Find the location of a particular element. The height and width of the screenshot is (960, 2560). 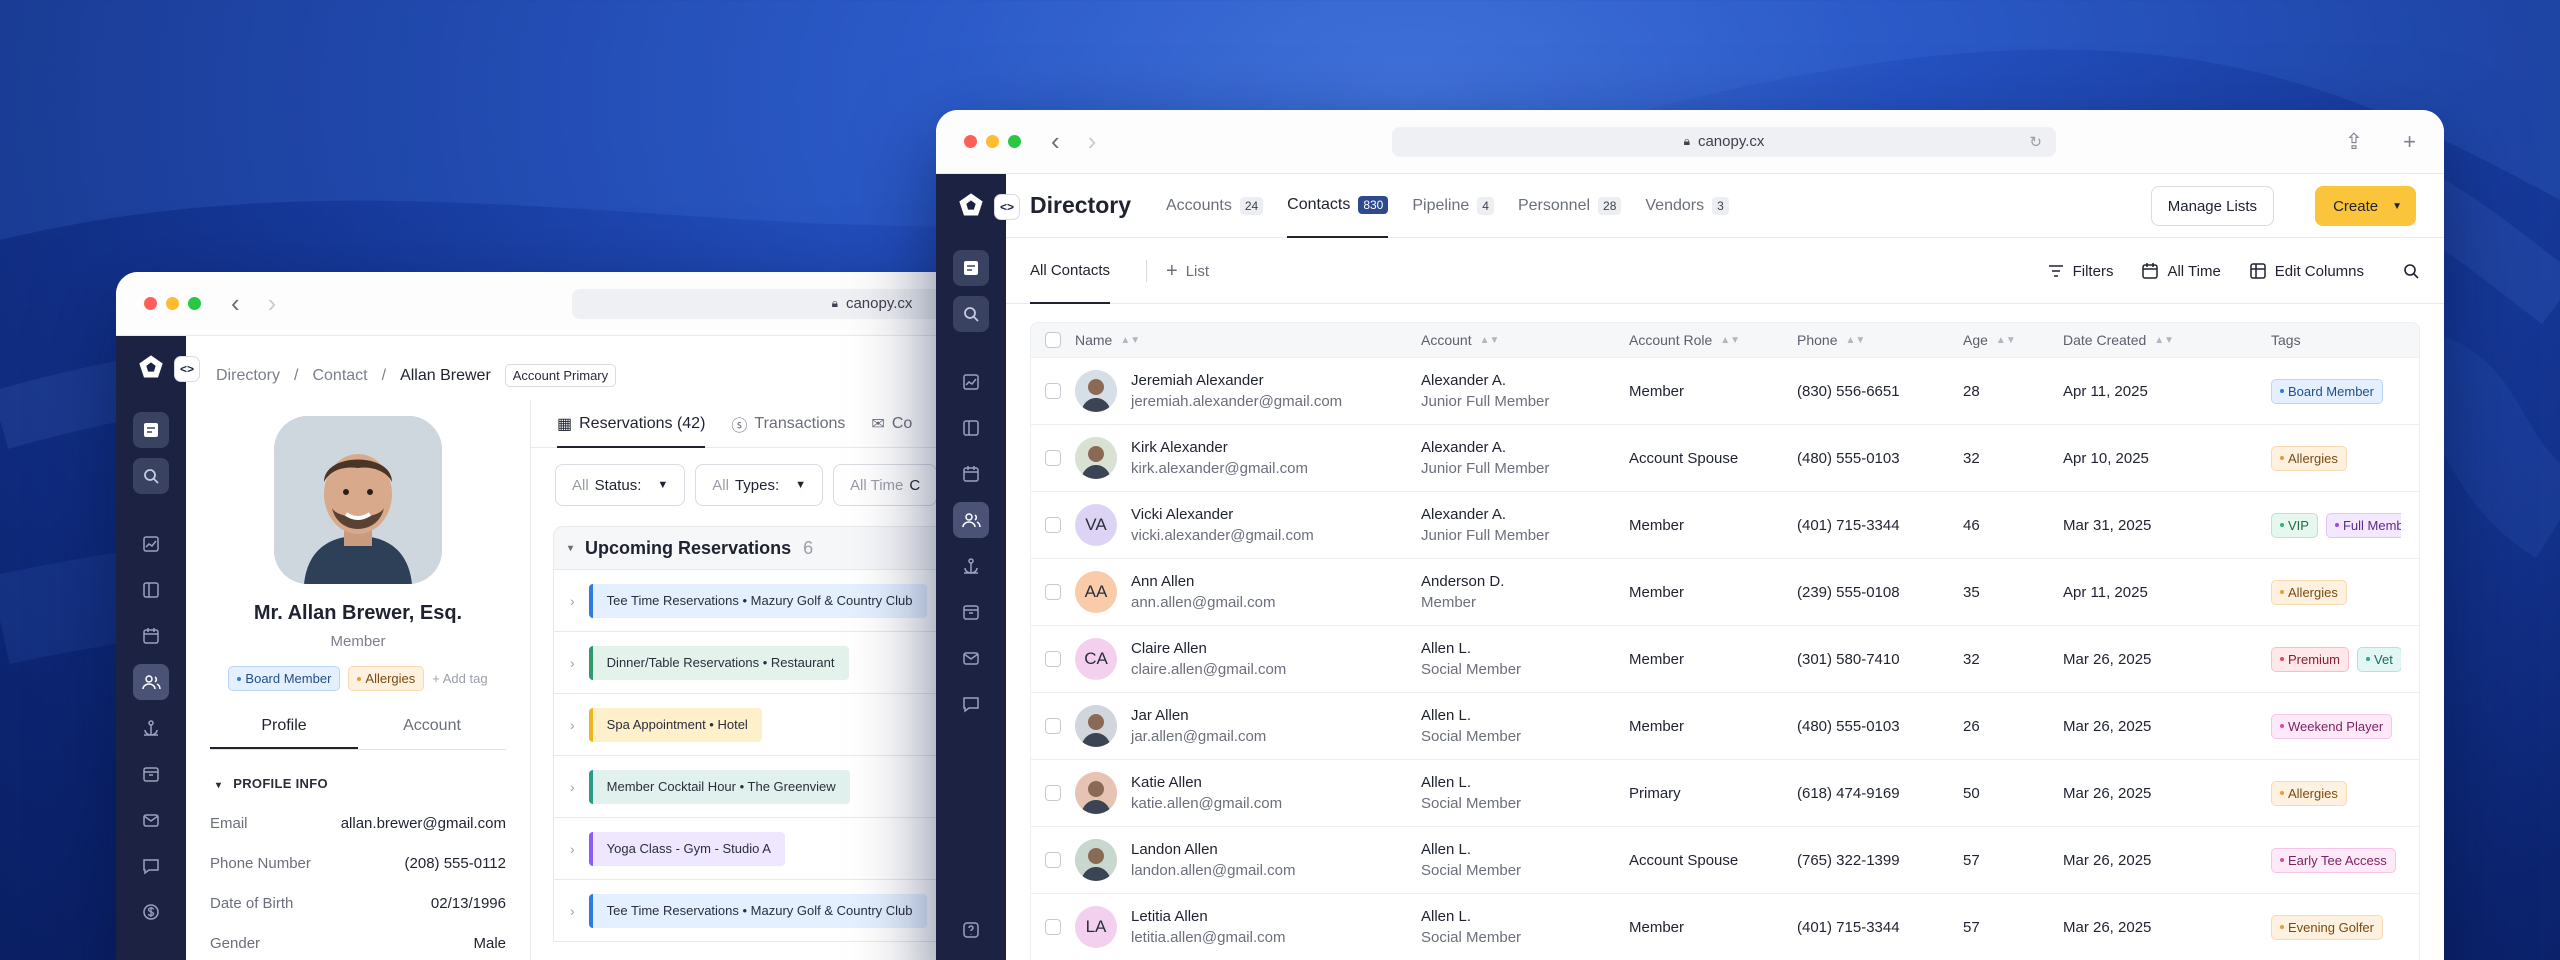

contact-name: Landon Allen is located at coordinates (1213, 849).